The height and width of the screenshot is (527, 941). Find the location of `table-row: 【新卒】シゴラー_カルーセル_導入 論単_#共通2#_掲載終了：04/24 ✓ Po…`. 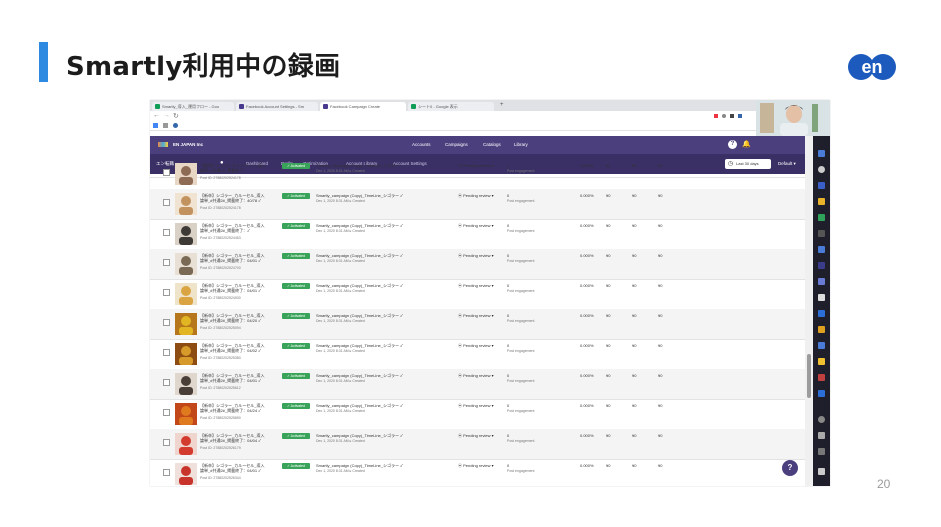

table-row: 【新卒】シゴラー_カルーセル_導入 論単_#共通2#_掲載終了：04/24 ✓ Po… is located at coordinates (477, 414).